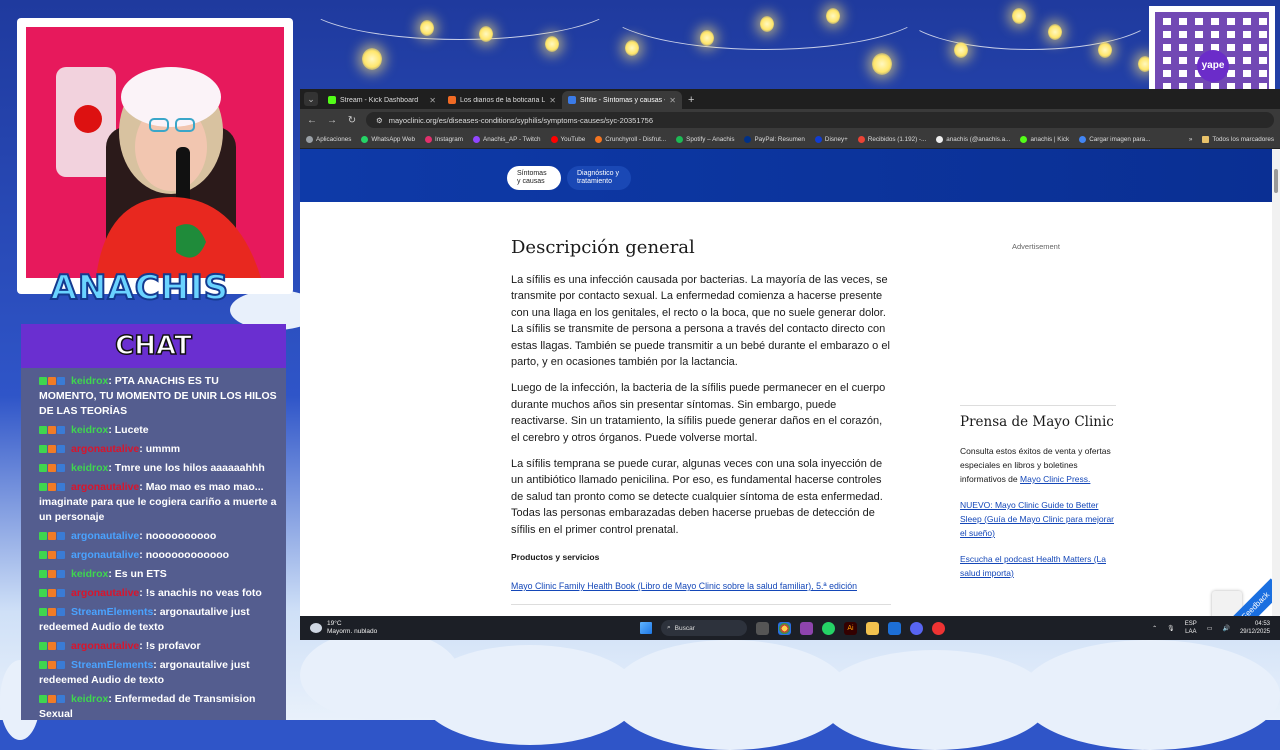  I want to click on all-bookmarks-button: Todos los marcadores, so click(1238, 139).